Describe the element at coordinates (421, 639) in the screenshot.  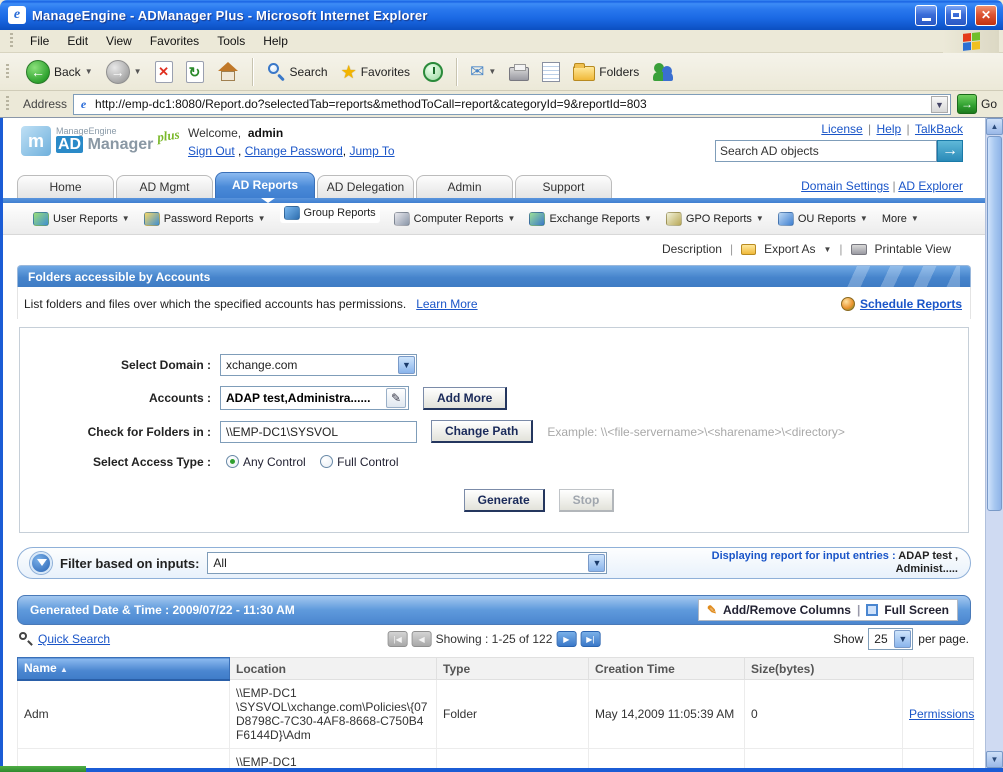
I see `prev-page-button: ◀` at that location.